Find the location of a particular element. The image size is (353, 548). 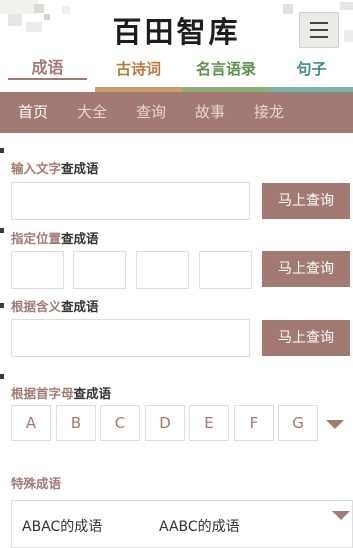

tab-gushici: 古诗词 is located at coordinates (138, 72).